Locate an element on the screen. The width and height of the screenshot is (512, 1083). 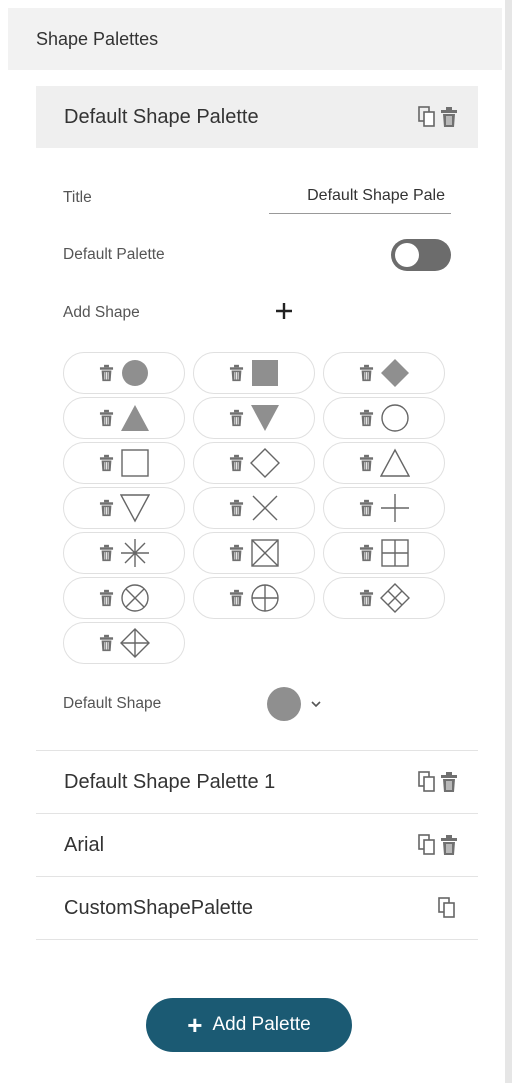
title-input is located at coordinates (360, 198).